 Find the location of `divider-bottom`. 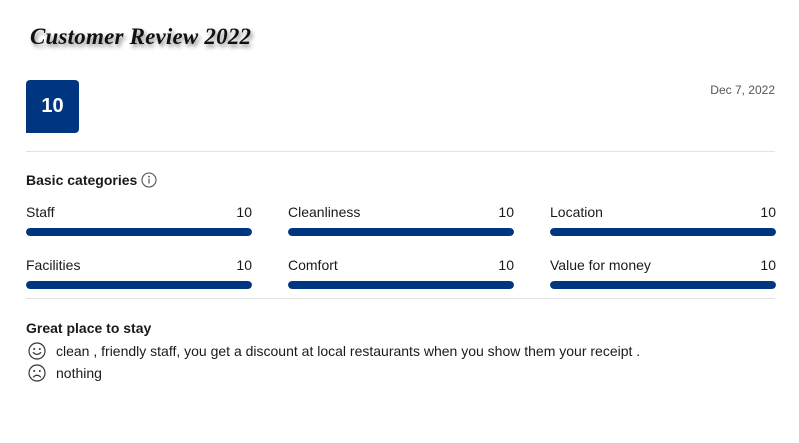

divider-bottom is located at coordinates (400, 298).